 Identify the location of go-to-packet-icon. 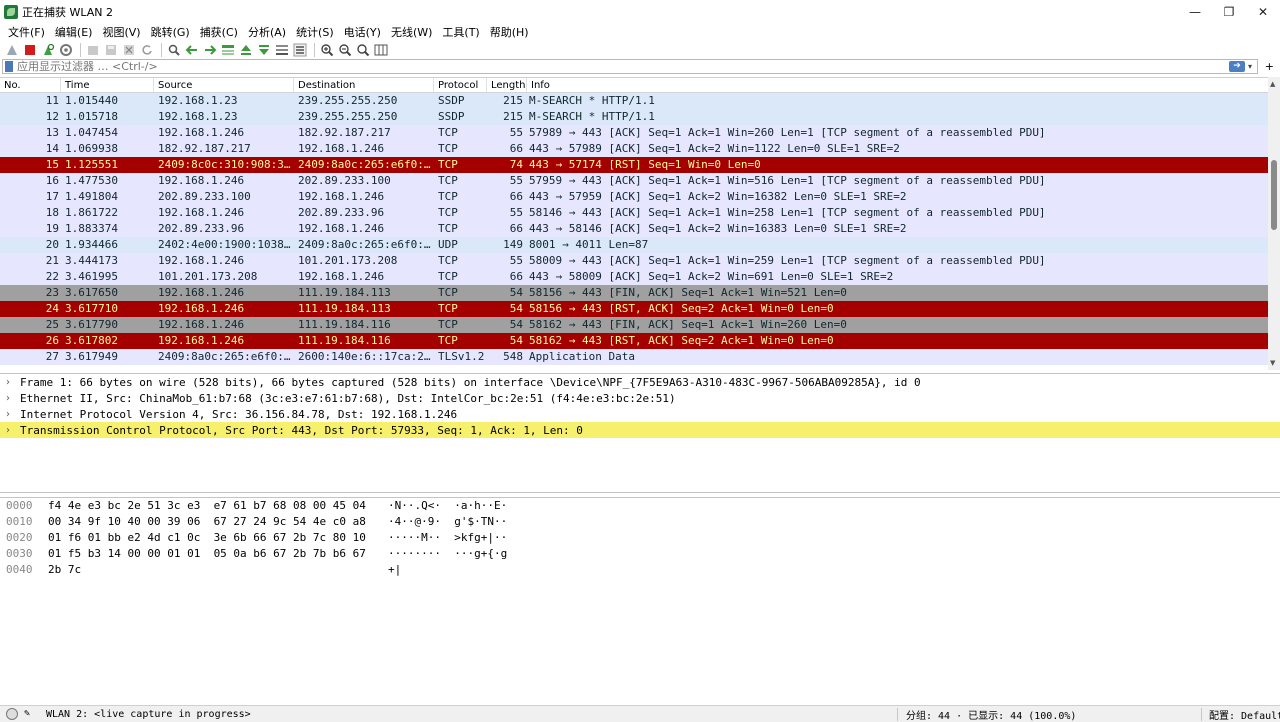
(228, 50).